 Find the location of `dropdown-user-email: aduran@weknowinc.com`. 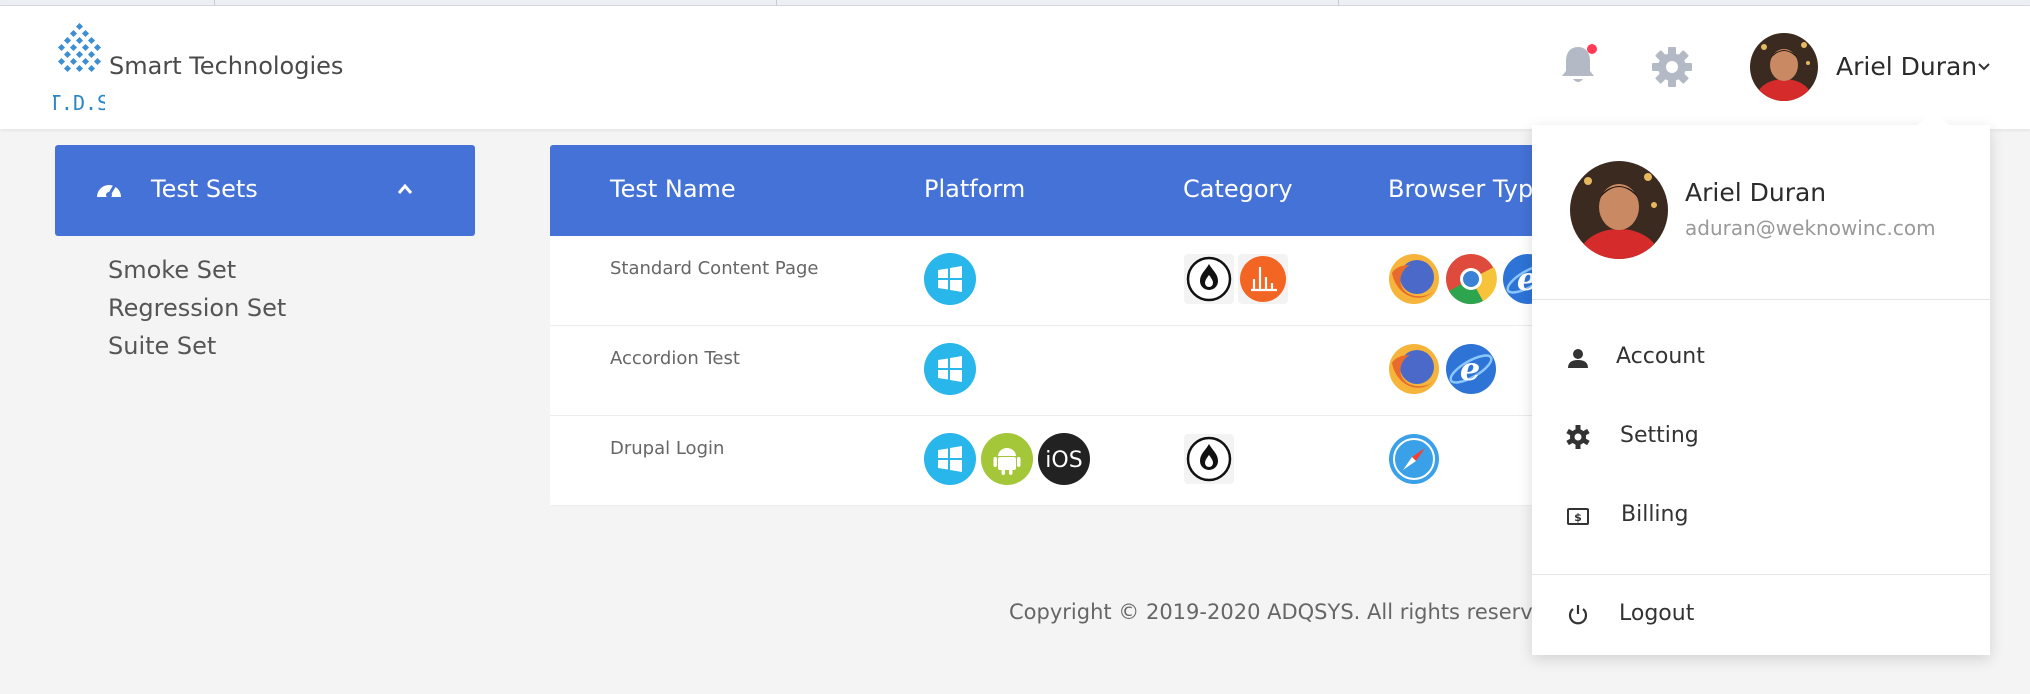

dropdown-user-email: aduran@weknowinc.com is located at coordinates (1810, 228).